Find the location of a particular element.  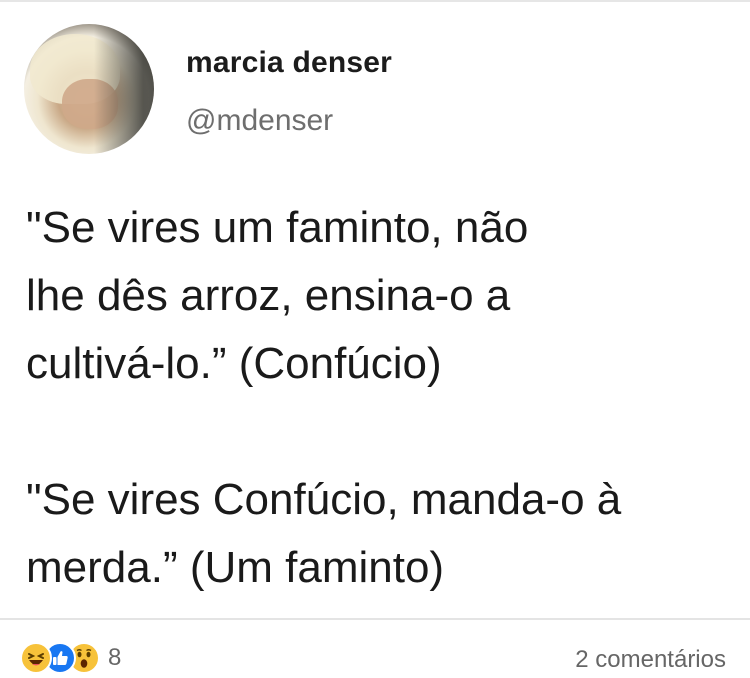

tweet-line: "Se vires Confúcio, manda-o à is located at coordinates (324, 499).